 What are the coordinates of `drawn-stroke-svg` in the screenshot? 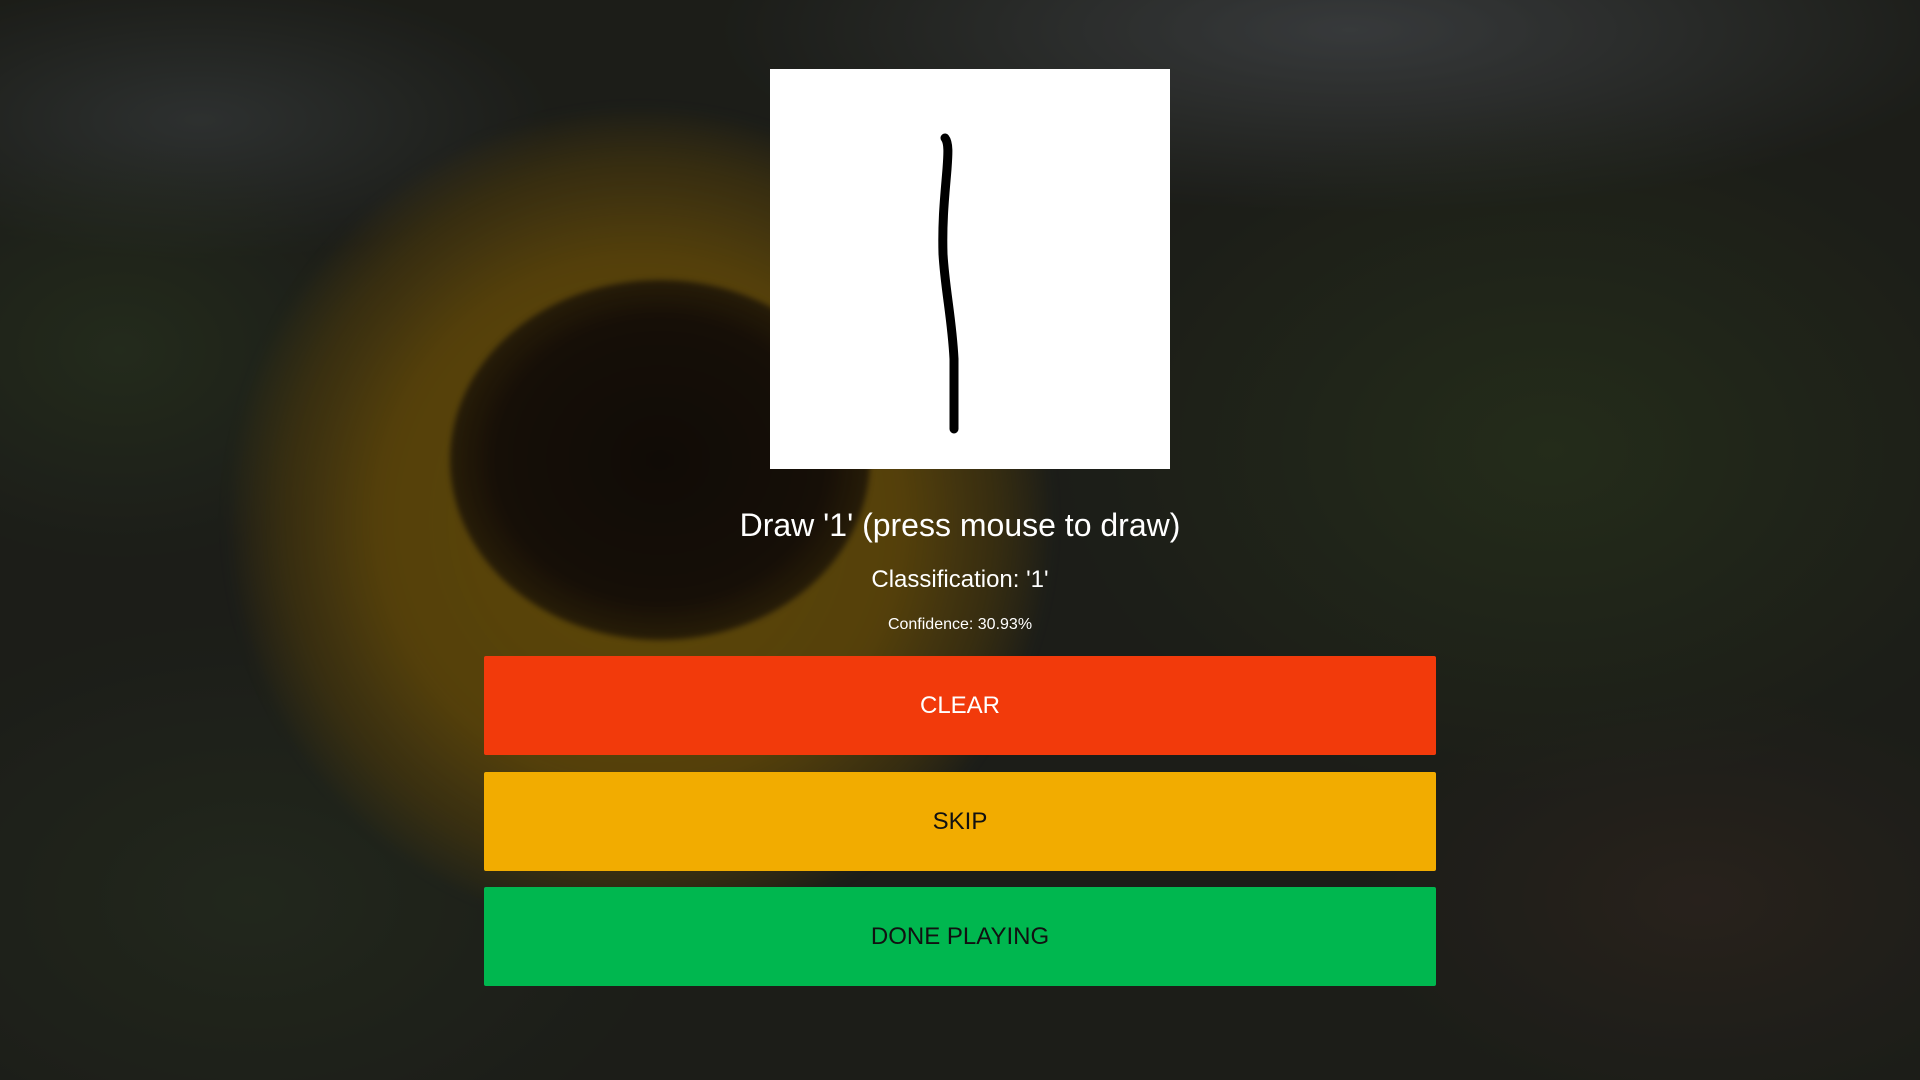 It's located at (948, 283).